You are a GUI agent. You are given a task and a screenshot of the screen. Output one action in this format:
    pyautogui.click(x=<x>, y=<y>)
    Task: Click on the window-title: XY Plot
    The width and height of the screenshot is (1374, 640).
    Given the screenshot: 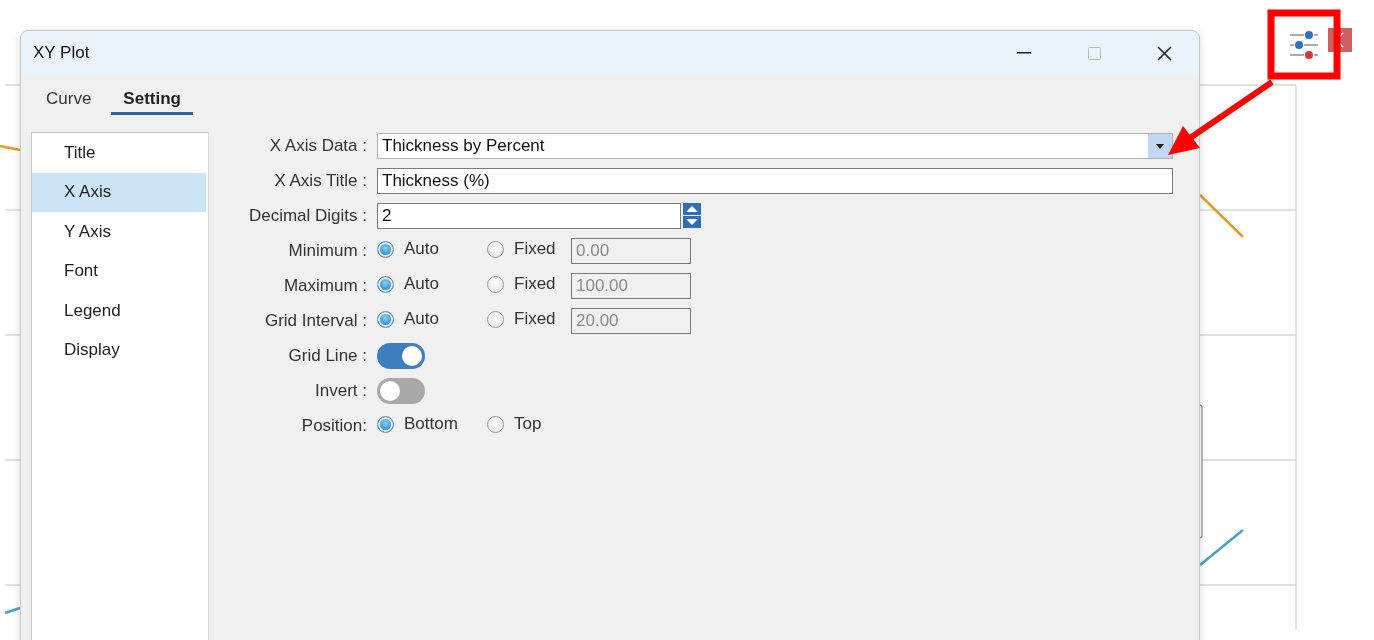 What is the action you would take?
    pyautogui.click(x=61, y=53)
    